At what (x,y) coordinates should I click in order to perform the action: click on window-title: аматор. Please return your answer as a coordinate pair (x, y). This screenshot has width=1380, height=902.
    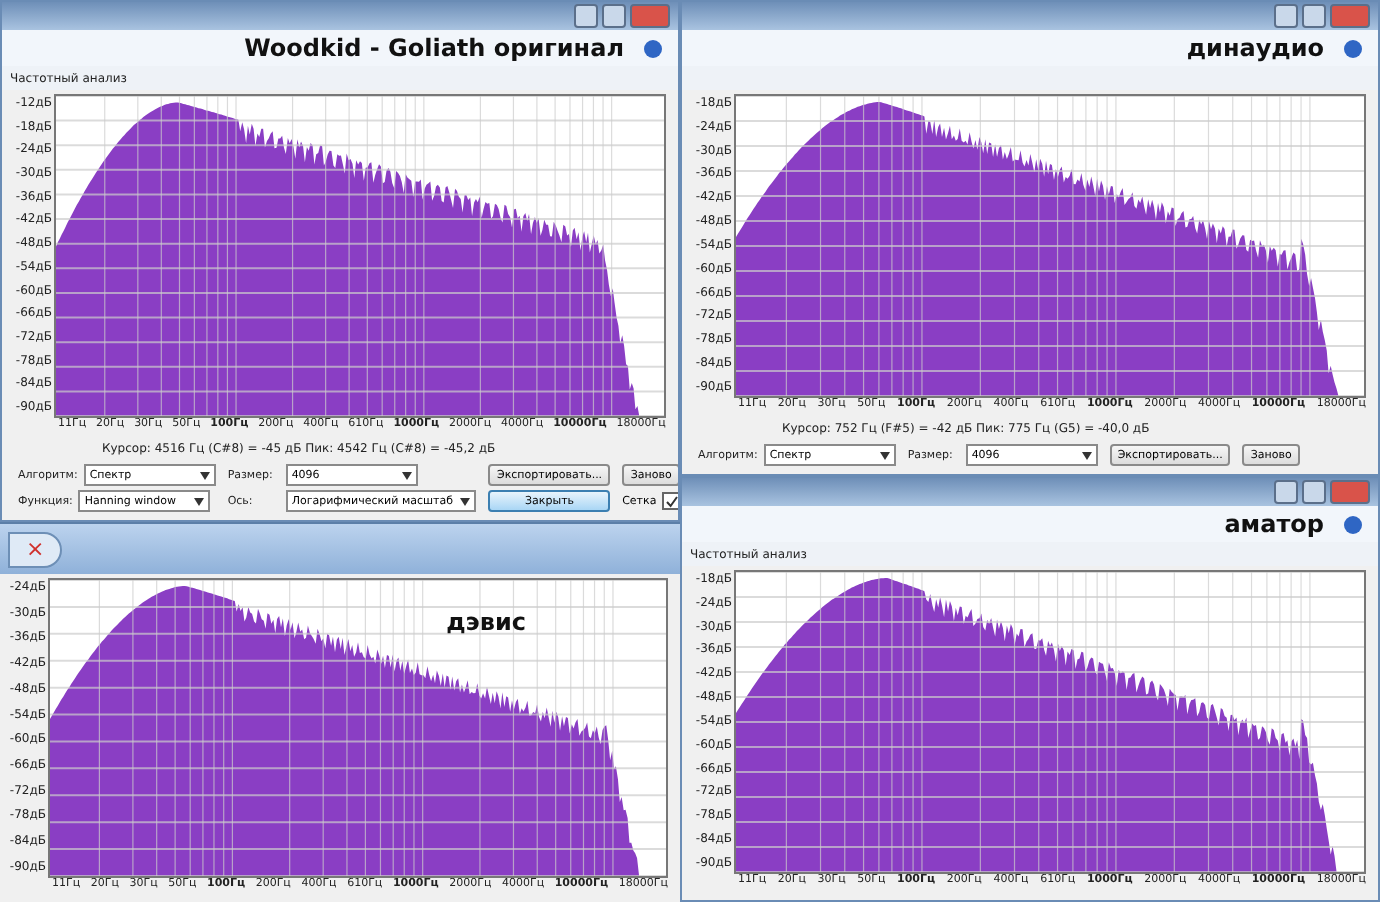
    Looking at the image, I should click on (1274, 524).